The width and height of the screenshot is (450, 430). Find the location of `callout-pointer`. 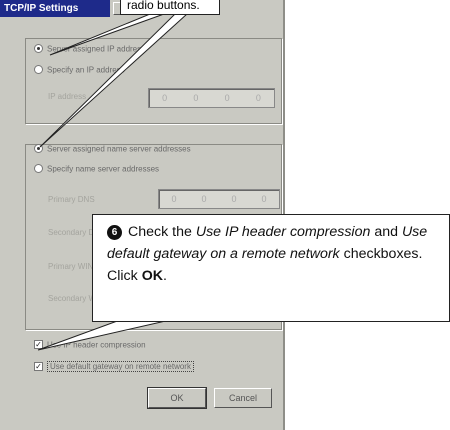

callout-pointer is located at coordinates (104, 335).